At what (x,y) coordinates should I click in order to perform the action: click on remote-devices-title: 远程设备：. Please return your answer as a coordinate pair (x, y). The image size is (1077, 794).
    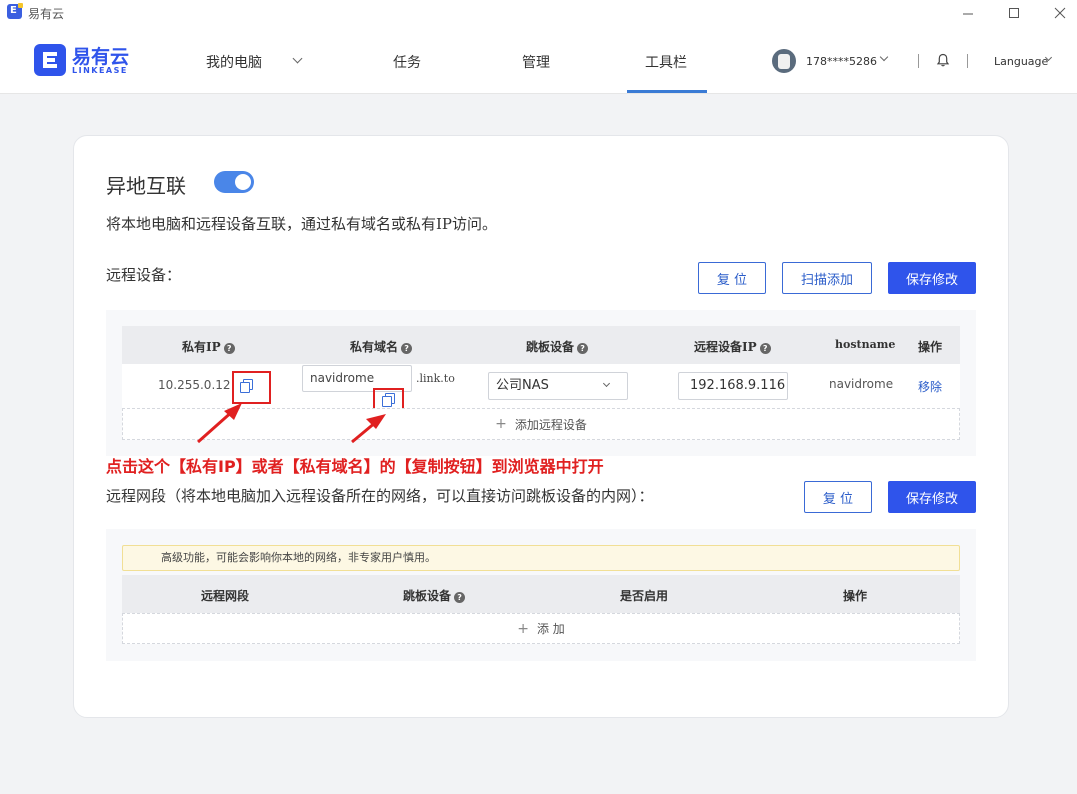
    Looking at the image, I should click on (144, 275).